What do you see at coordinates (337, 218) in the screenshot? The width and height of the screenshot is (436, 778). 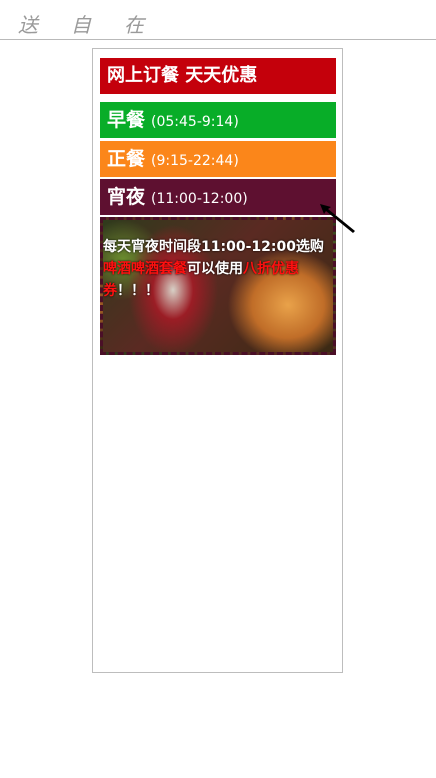 I see `arrow-cursor-icon` at bounding box center [337, 218].